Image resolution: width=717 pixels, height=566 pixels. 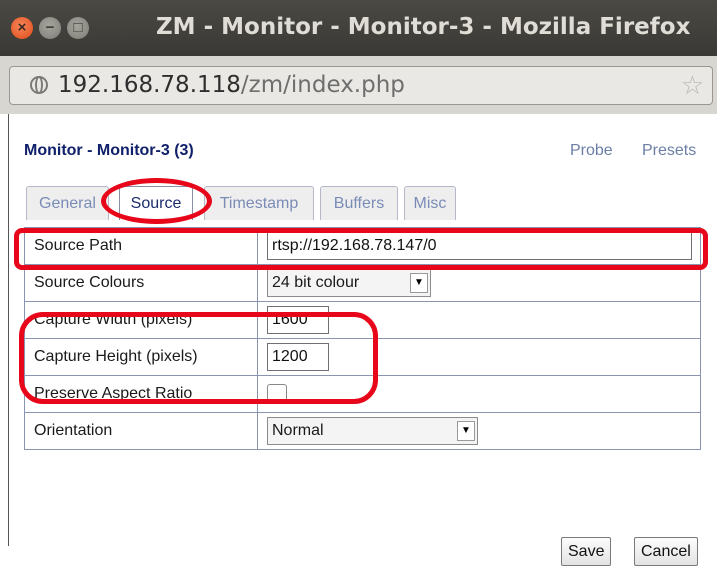 I want to click on bookmark-star-icon: ☆, so click(x=692, y=85).